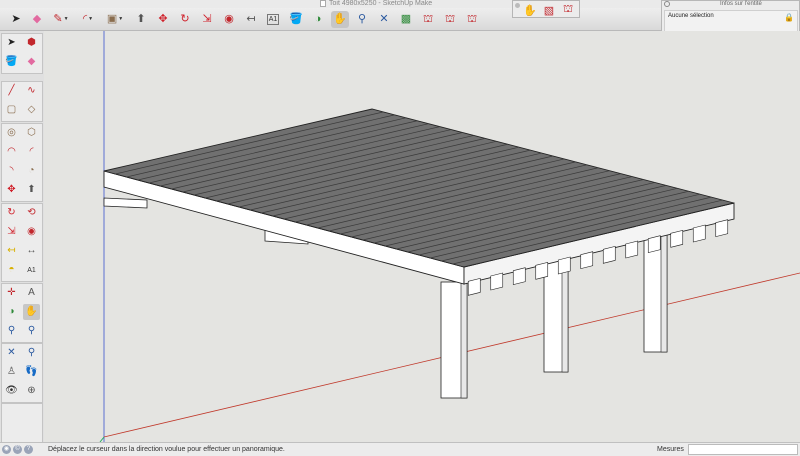  I want to click on polygon-icon: ⬡, so click(31, 133).